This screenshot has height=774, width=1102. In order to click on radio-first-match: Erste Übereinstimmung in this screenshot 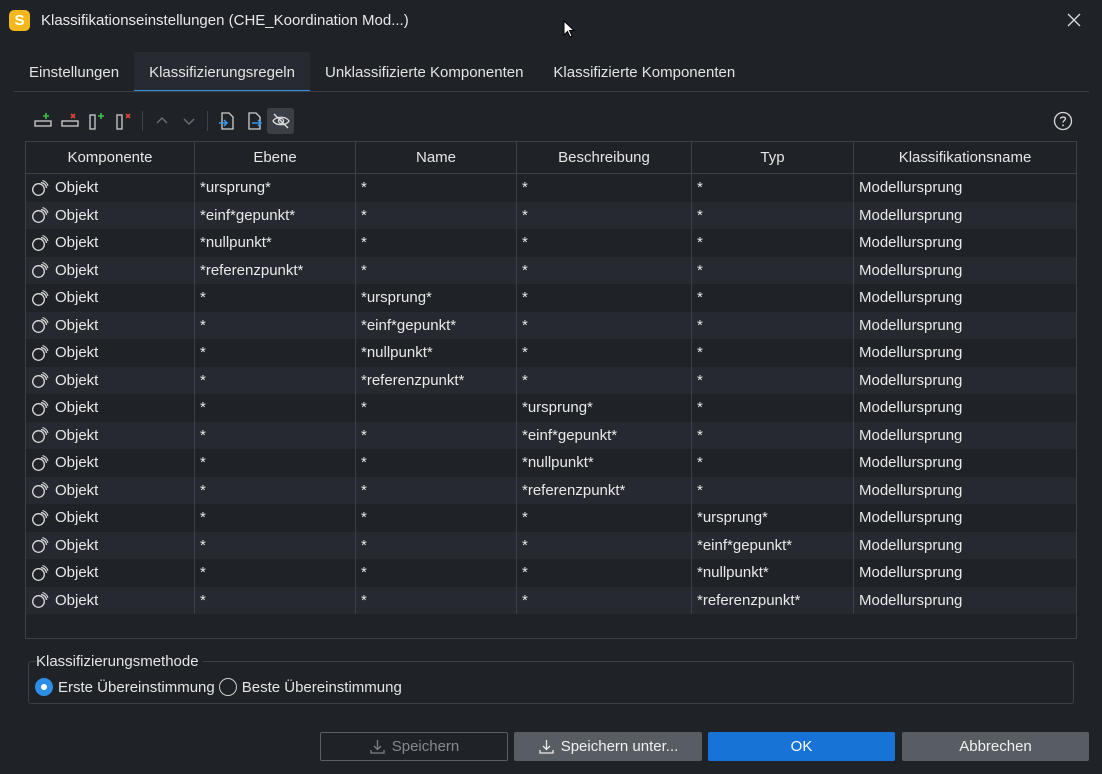, I will do `click(125, 687)`.